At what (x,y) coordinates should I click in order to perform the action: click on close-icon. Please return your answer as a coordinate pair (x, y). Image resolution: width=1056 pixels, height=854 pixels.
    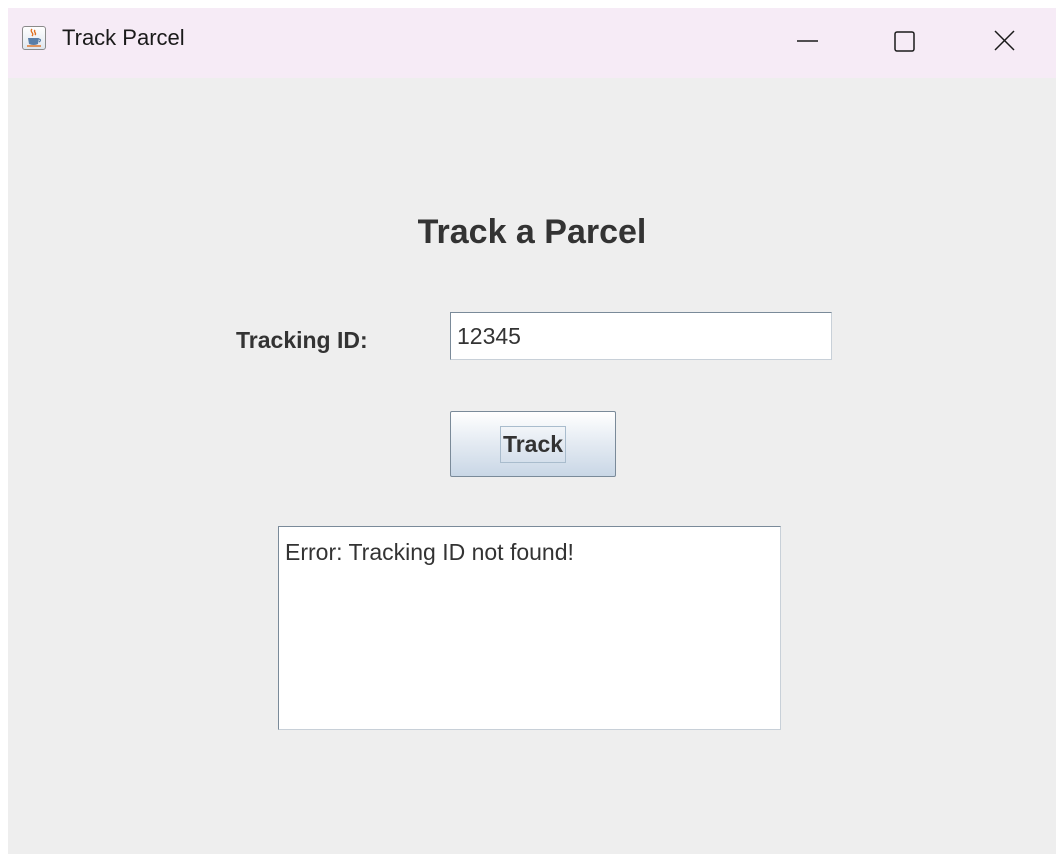
    Looking at the image, I should click on (1004, 40).